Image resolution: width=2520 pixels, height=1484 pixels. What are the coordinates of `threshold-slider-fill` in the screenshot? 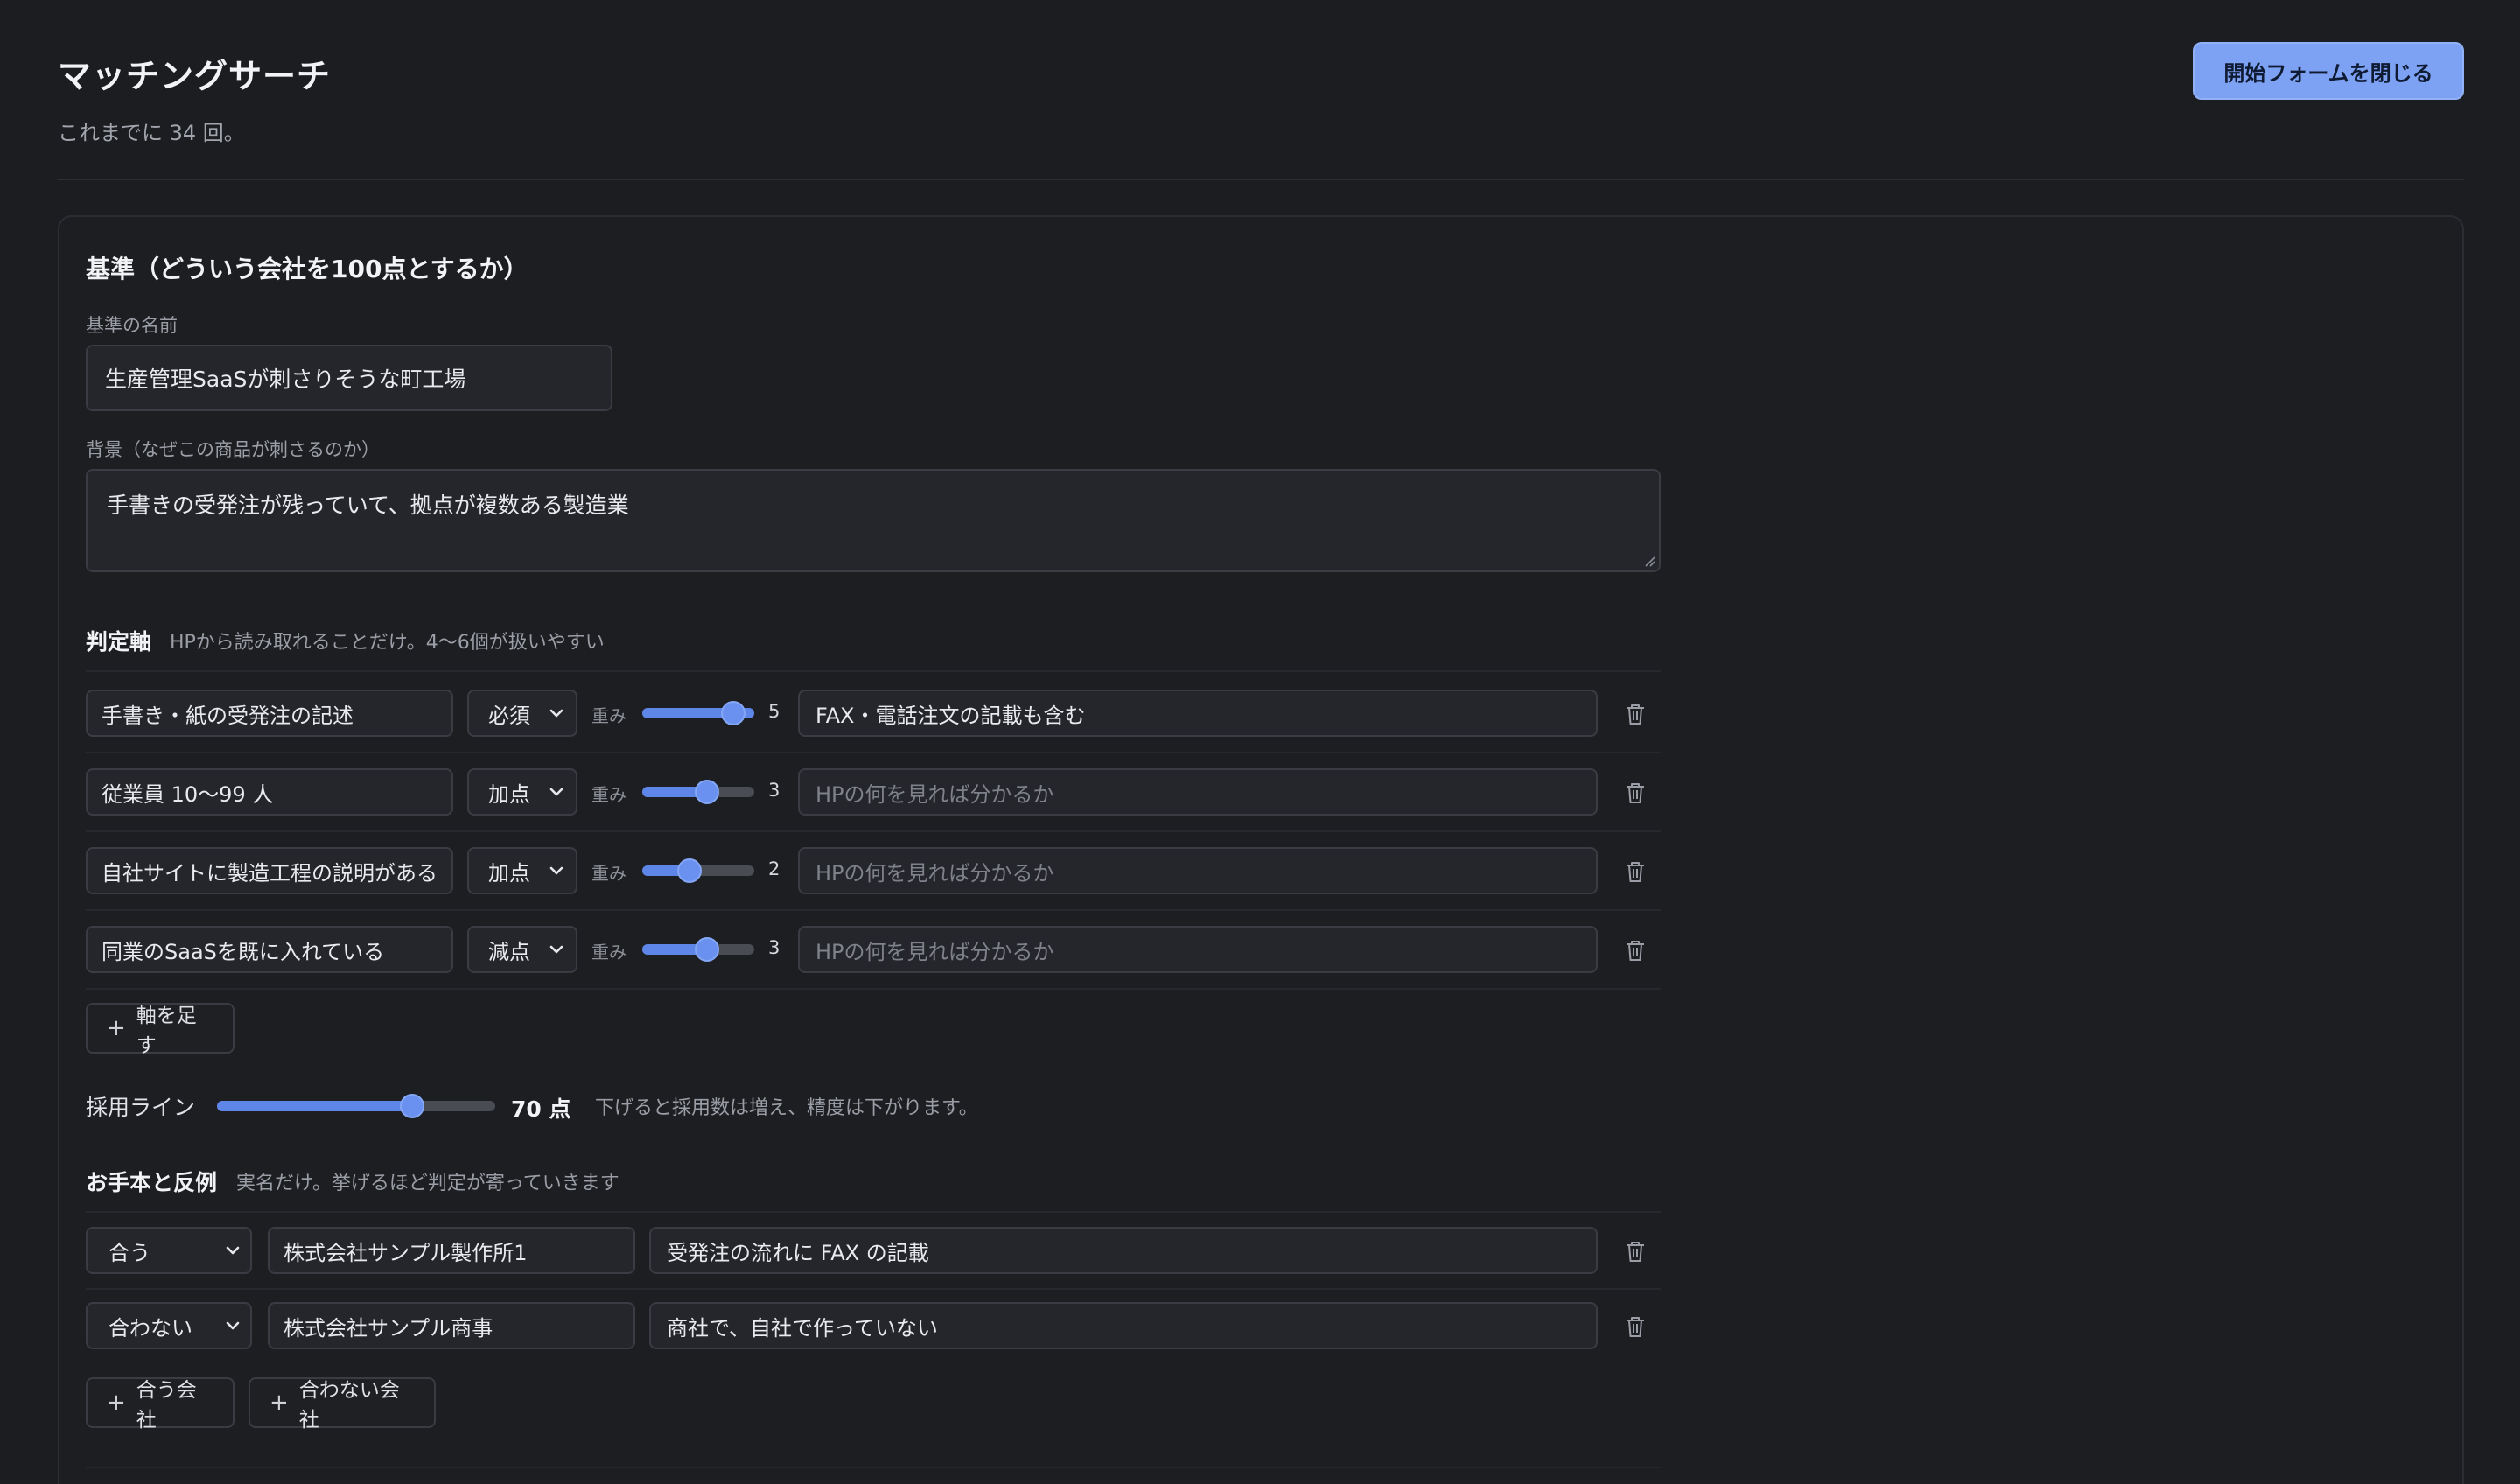 It's located at (314, 1106).